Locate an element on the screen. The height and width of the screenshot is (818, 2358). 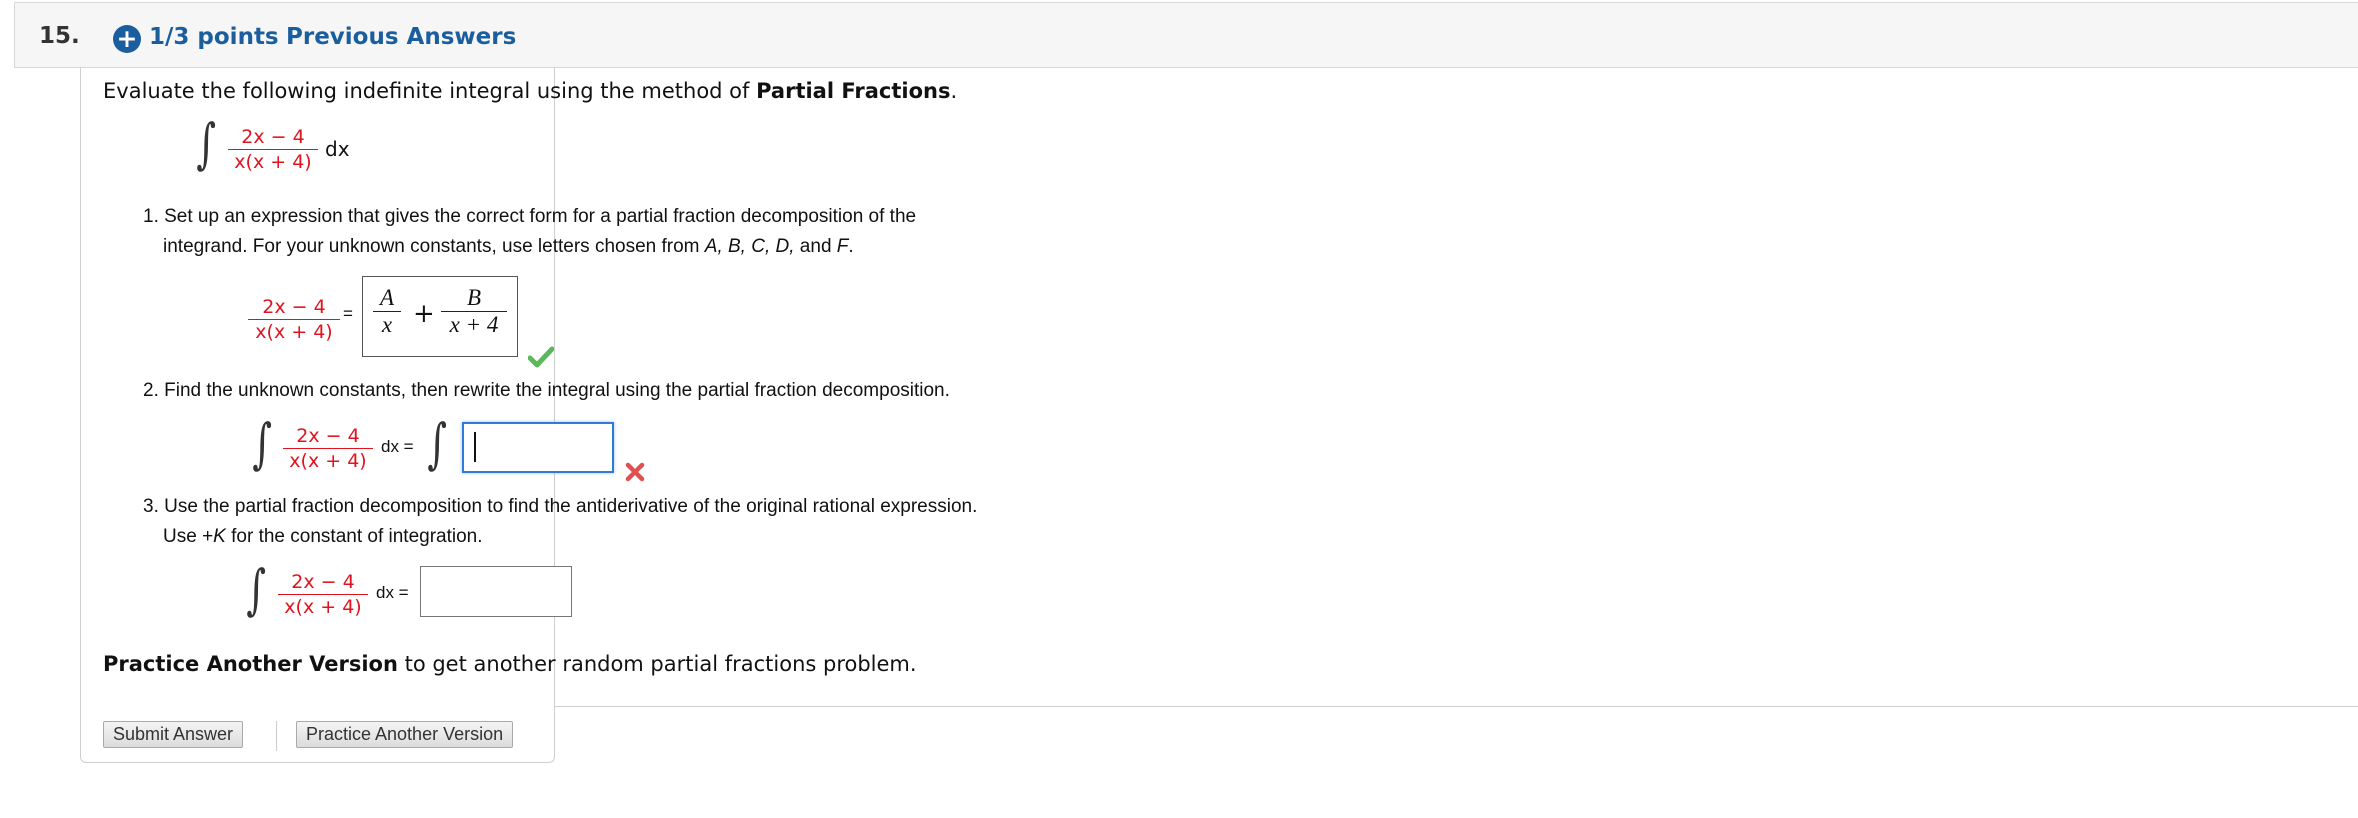
previous-answers-link: Previous Answers is located at coordinates (401, 37).